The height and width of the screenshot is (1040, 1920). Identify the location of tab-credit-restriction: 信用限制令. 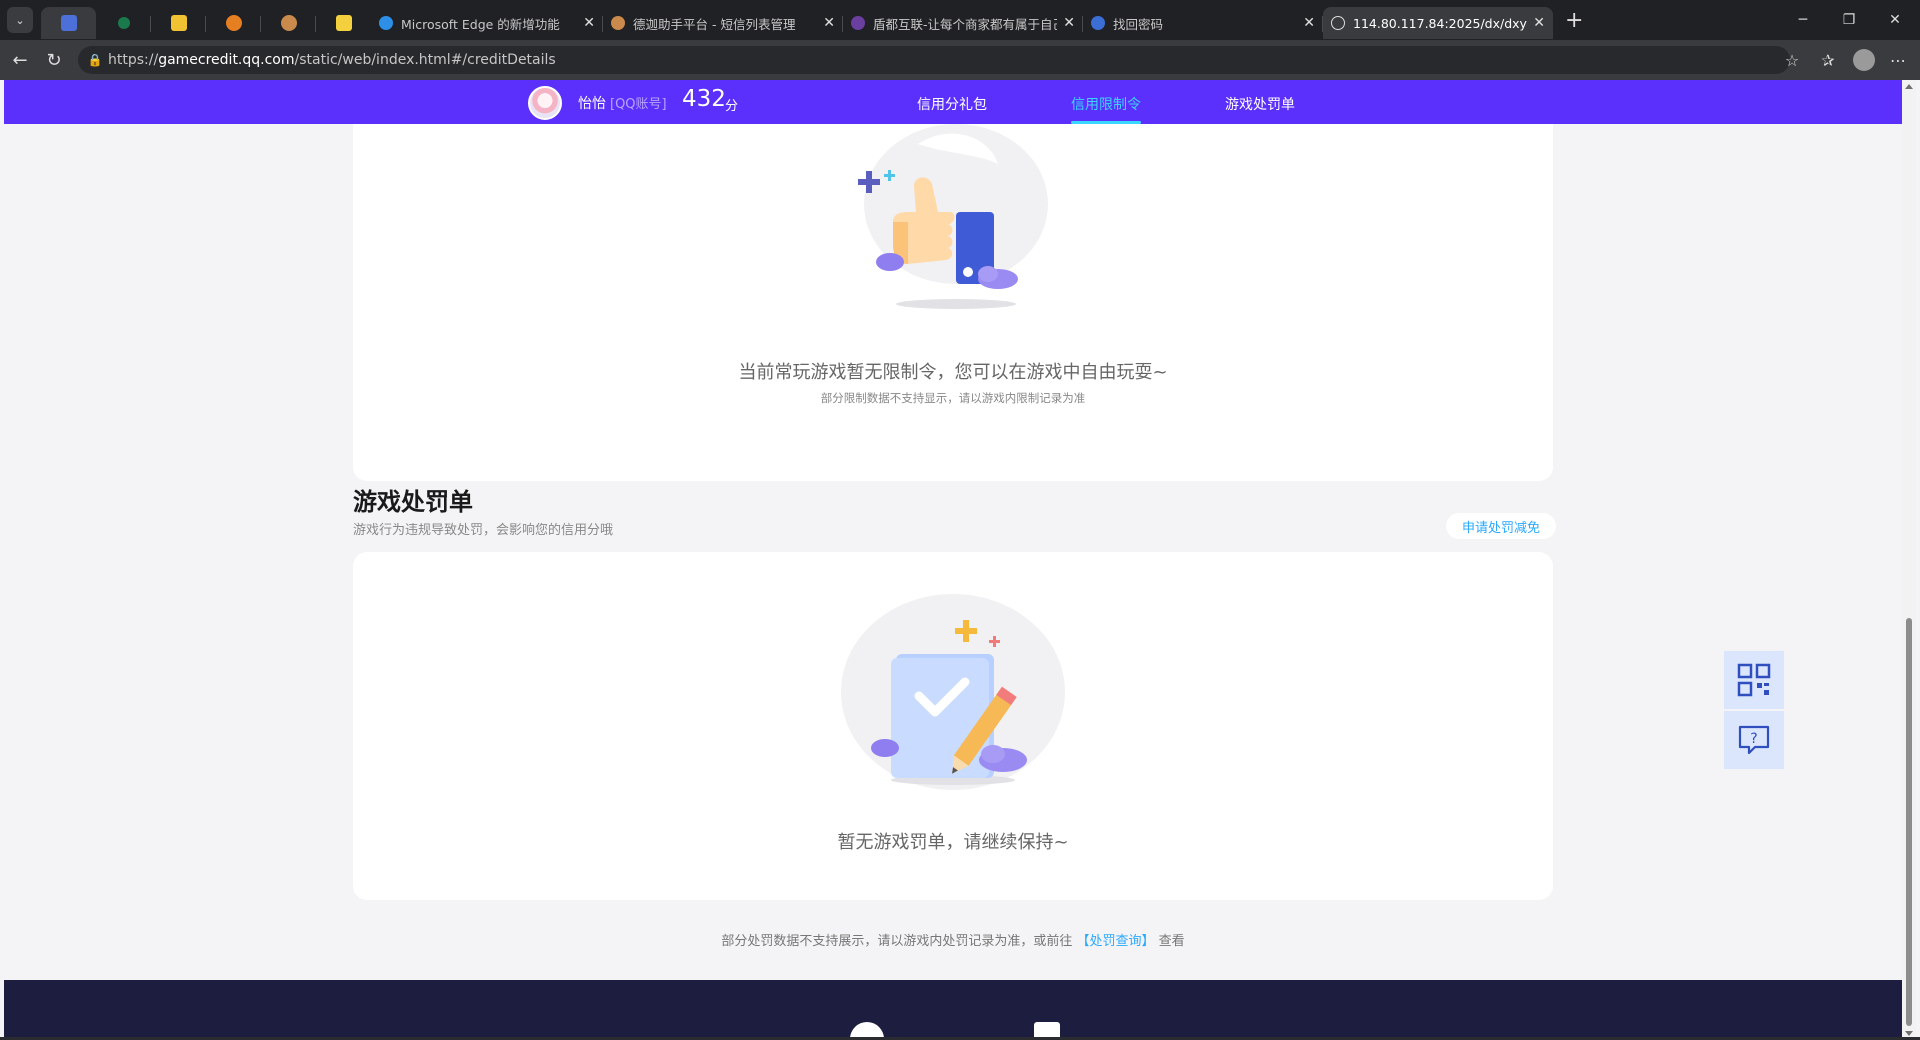
(1106, 104).